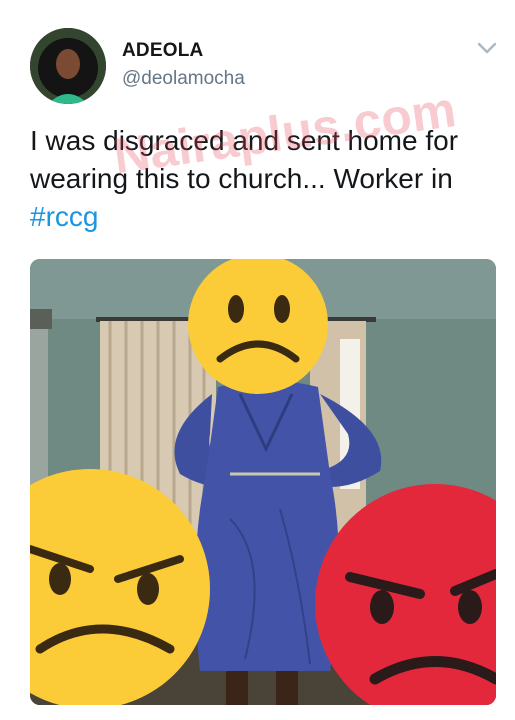 The width and height of the screenshot is (515, 720). Describe the element at coordinates (64, 216) in the screenshot. I see `hashtag-link: #rccg` at that location.